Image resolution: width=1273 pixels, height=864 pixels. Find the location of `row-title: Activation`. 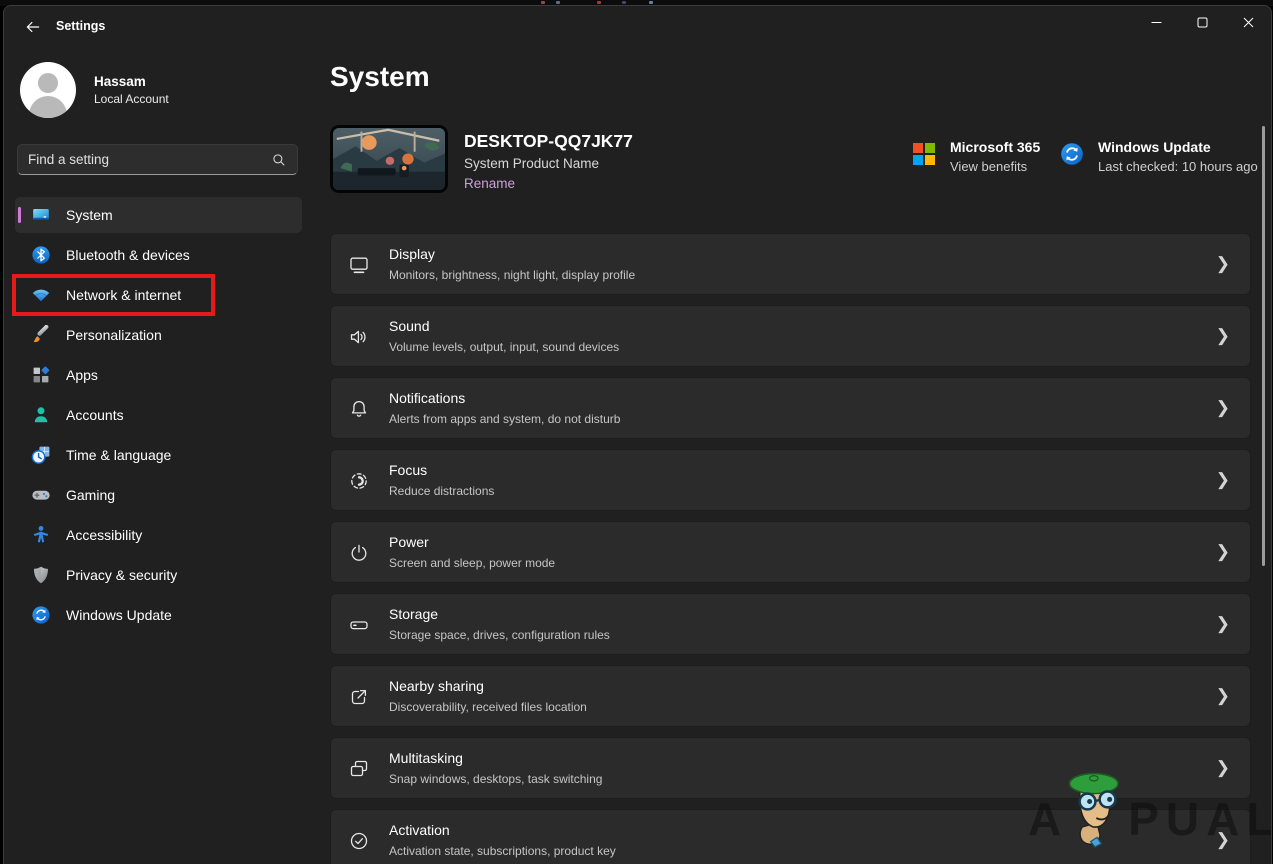

row-title: Activation is located at coordinates (419, 830).